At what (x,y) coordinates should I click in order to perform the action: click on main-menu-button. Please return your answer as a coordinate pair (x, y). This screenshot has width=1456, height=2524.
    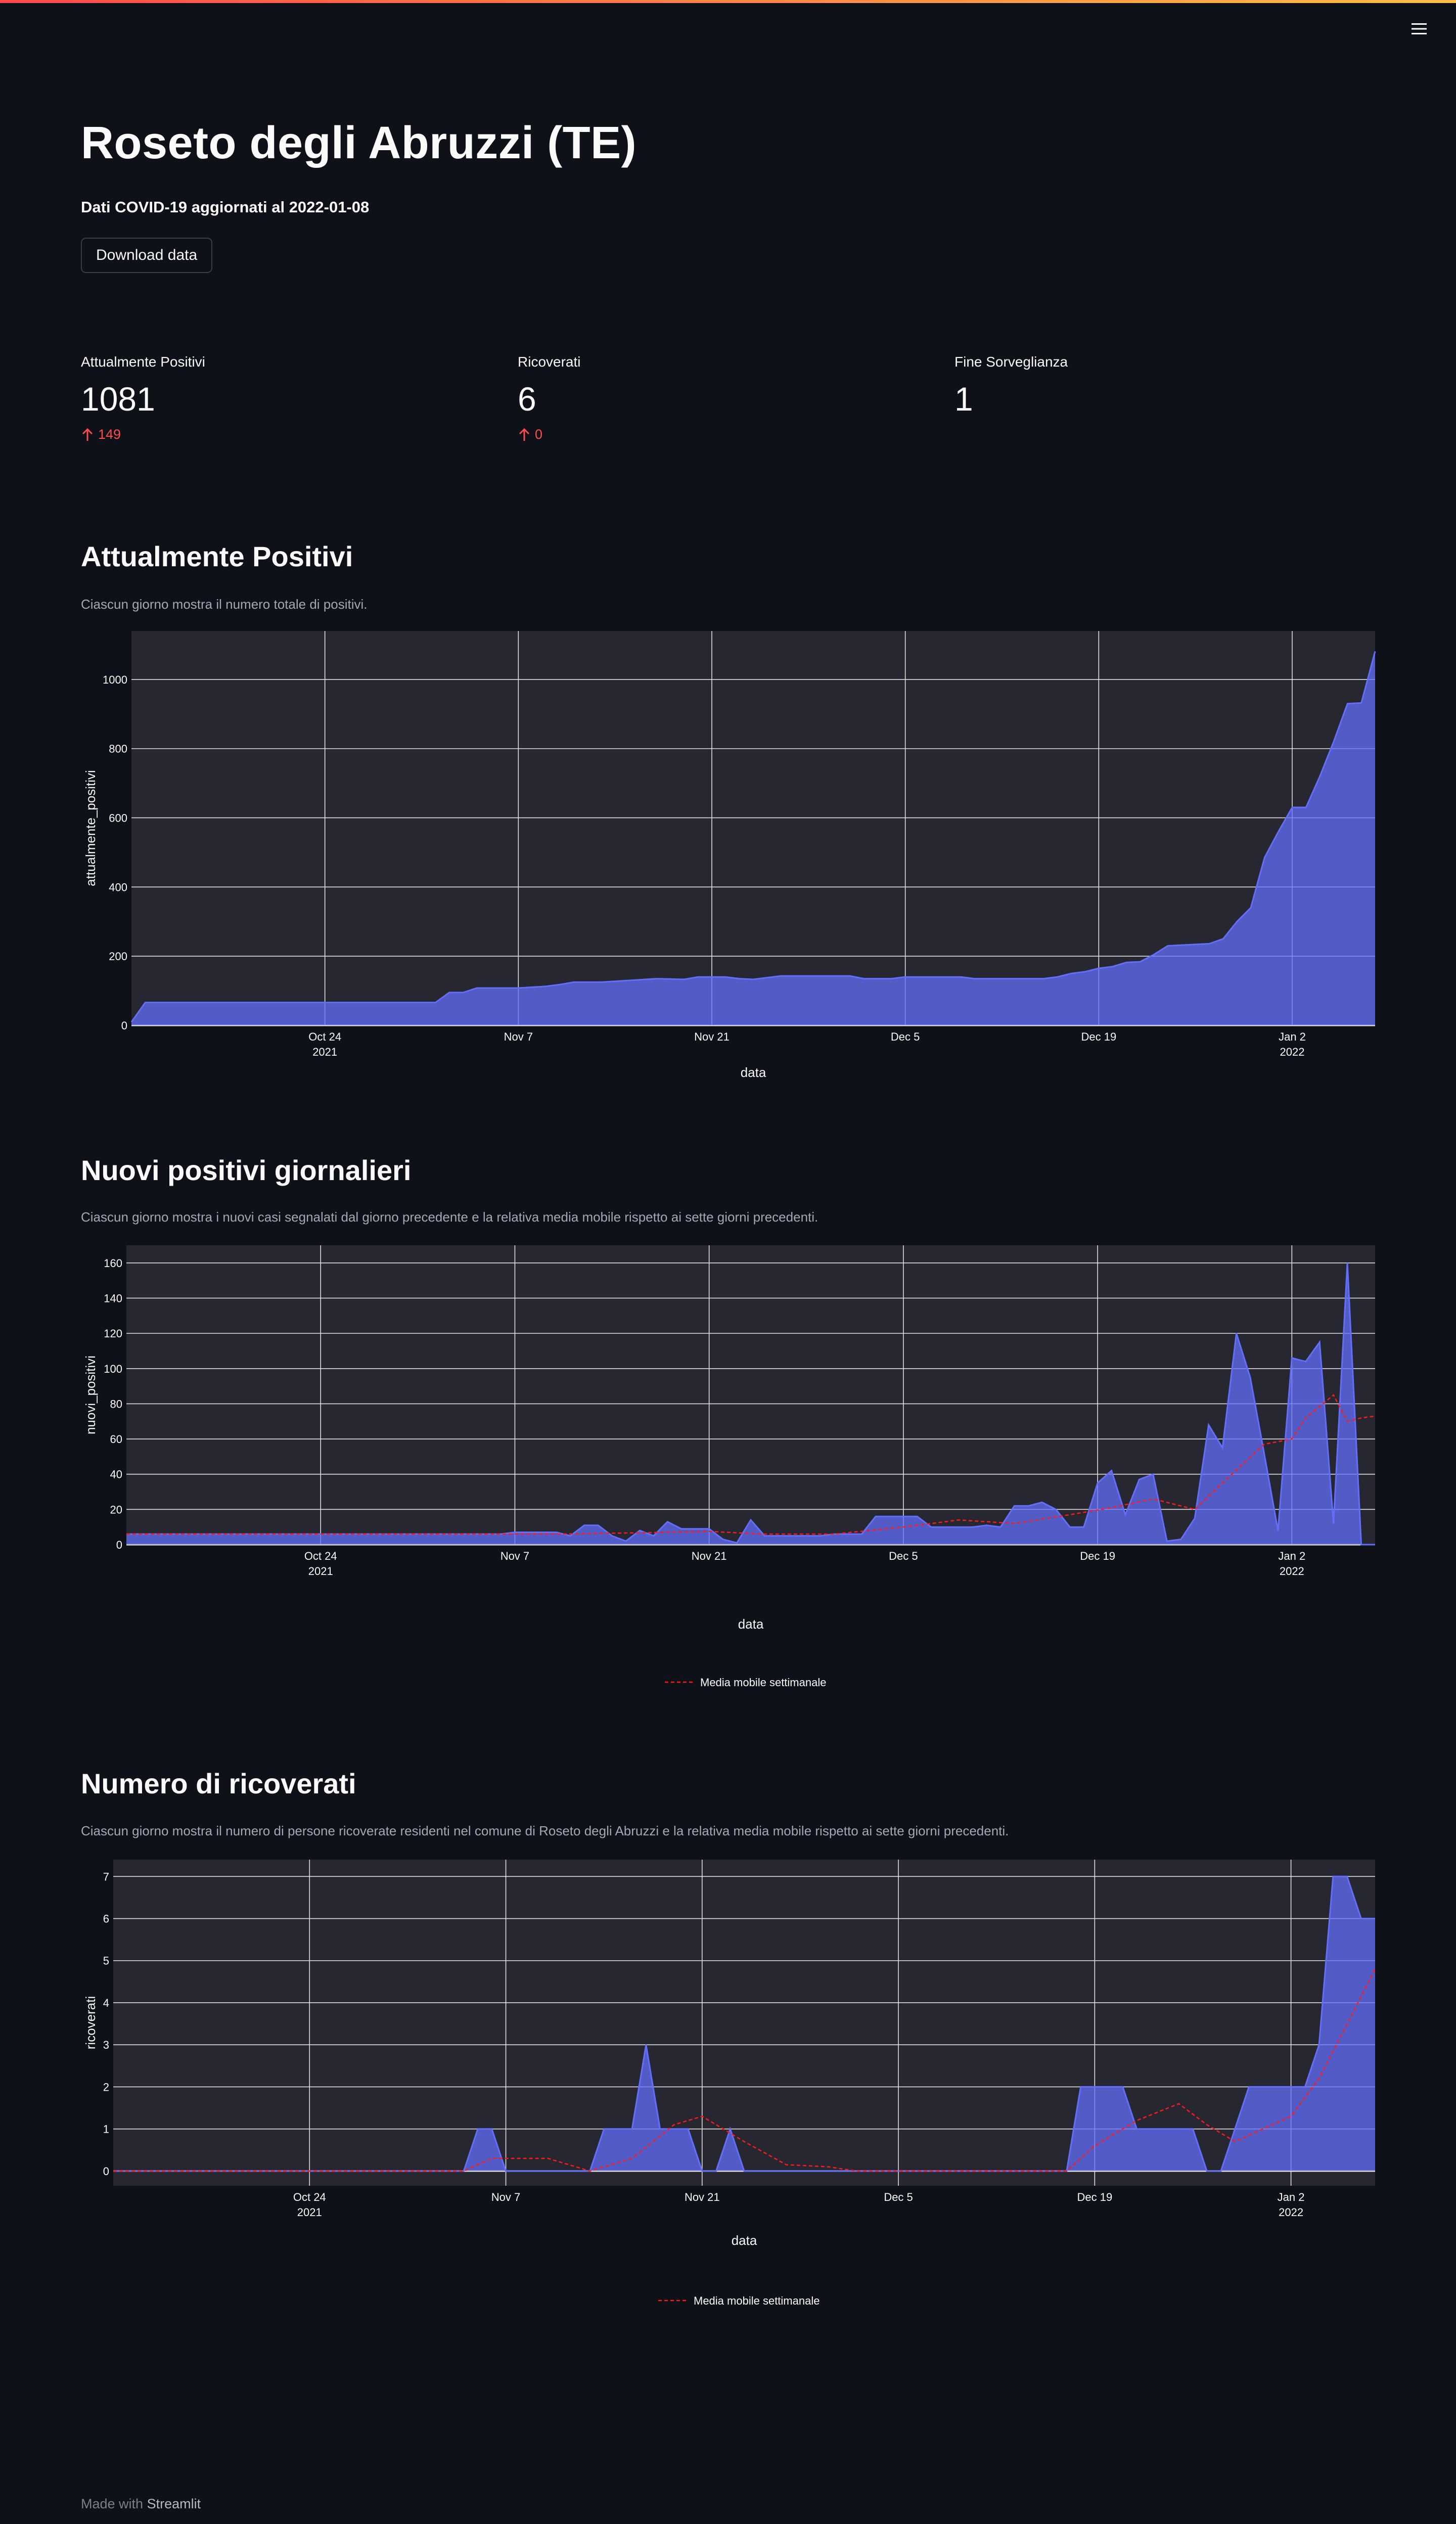
    Looking at the image, I should click on (1419, 28).